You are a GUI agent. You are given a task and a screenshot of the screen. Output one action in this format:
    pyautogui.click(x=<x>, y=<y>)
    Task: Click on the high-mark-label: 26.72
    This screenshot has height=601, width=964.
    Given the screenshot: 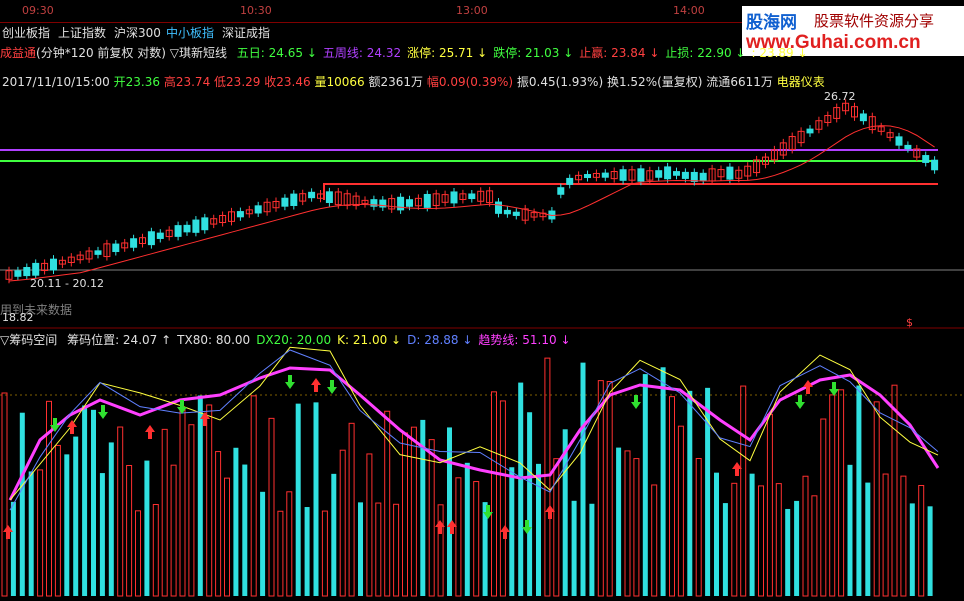 What is the action you would take?
    pyautogui.click(x=840, y=96)
    